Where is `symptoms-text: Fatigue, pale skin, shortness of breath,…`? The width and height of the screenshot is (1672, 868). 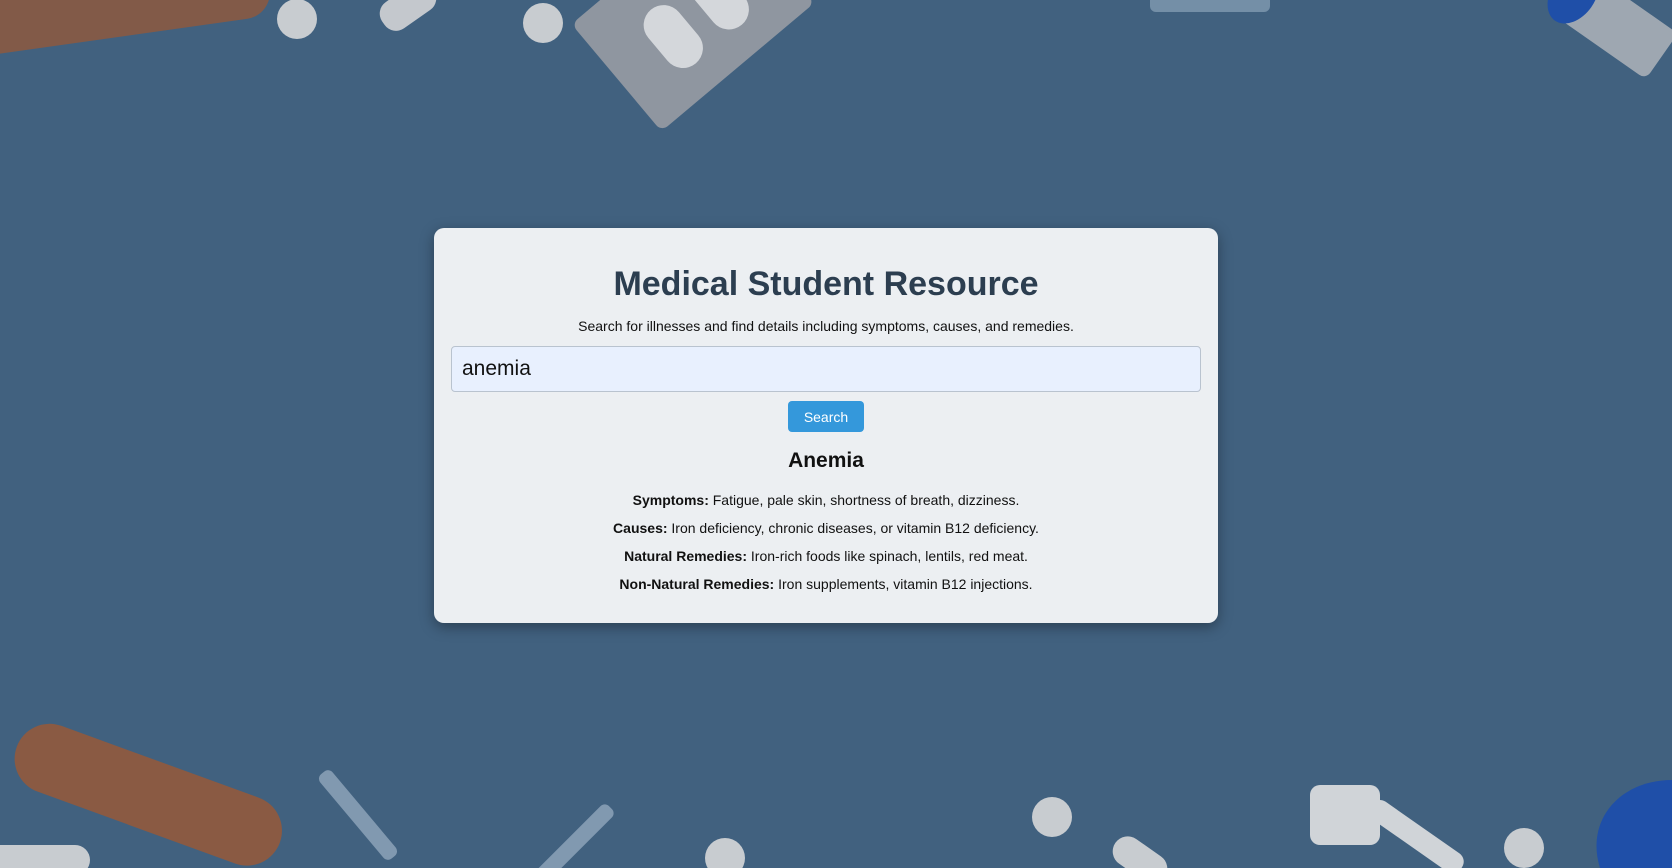 symptoms-text: Fatigue, pale skin, shortness of breath,… is located at coordinates (864, 500).